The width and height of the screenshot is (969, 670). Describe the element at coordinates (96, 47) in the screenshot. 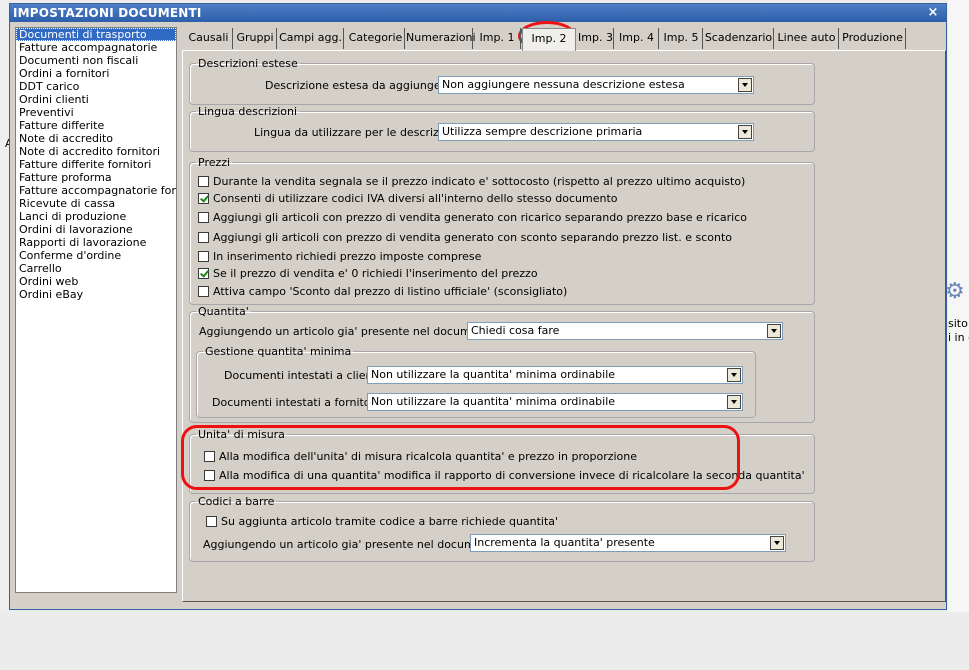

I see `doc-list-item: Fatture accompagnatorie` at that location.